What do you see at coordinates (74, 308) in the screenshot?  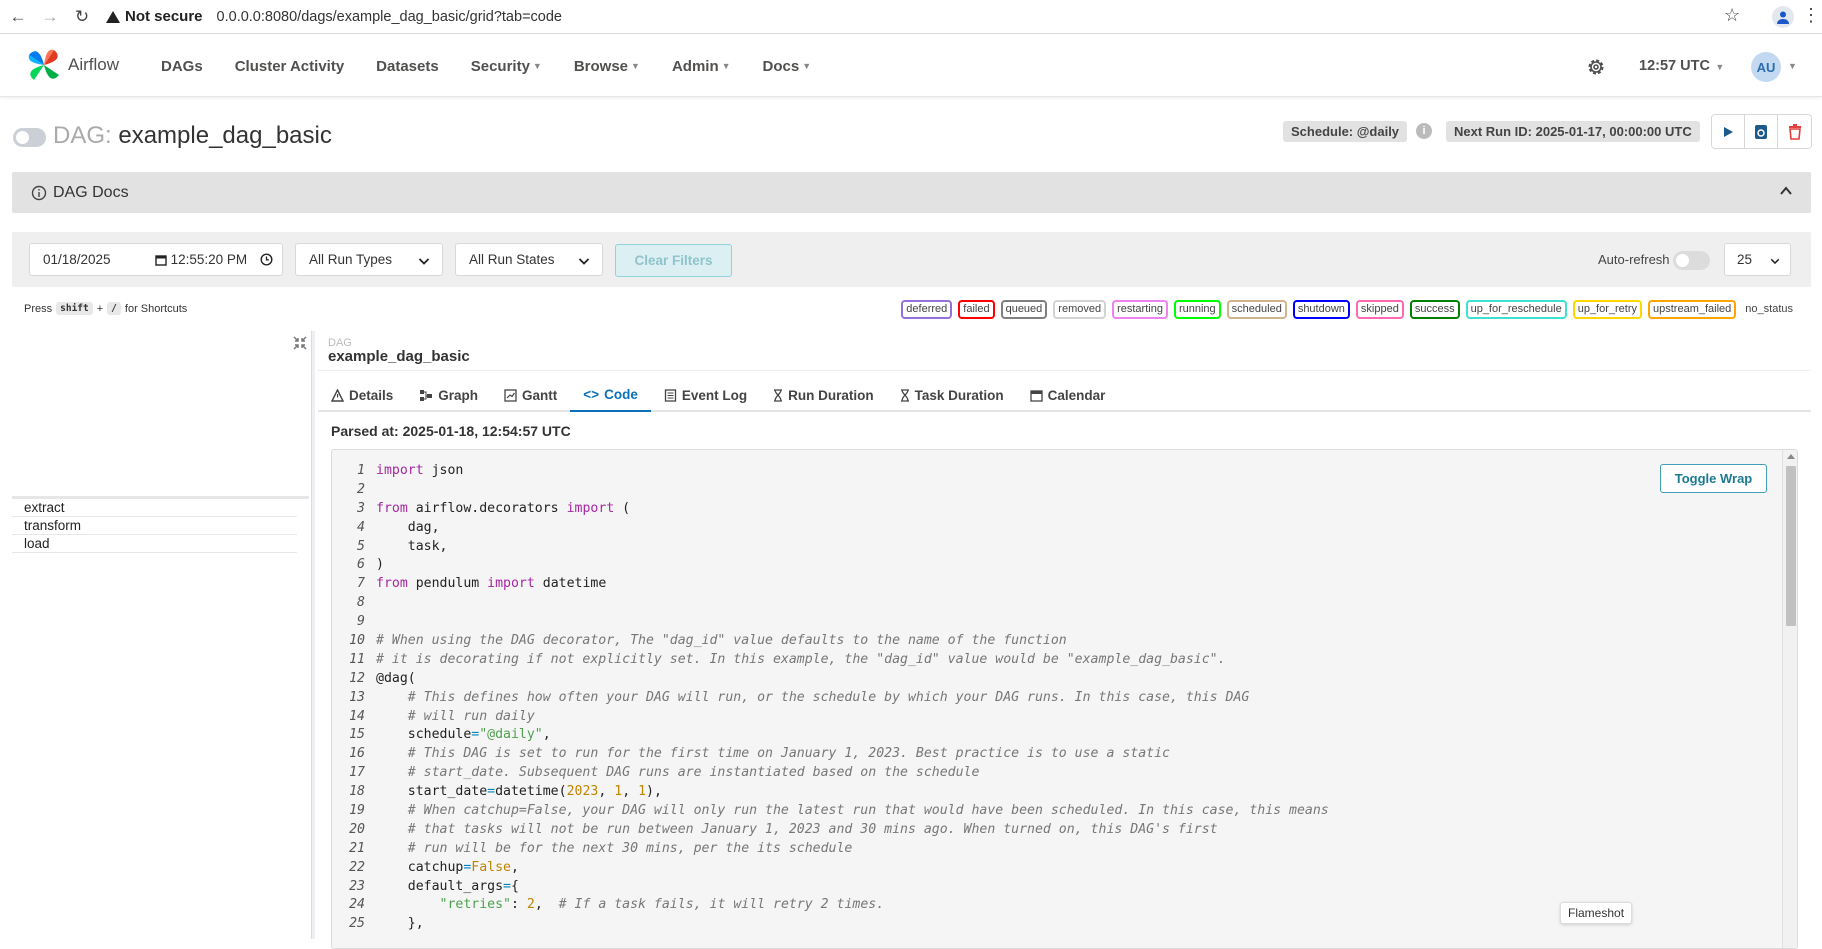 I see `kbd-shift: shift` at bounding box center [74, 308].